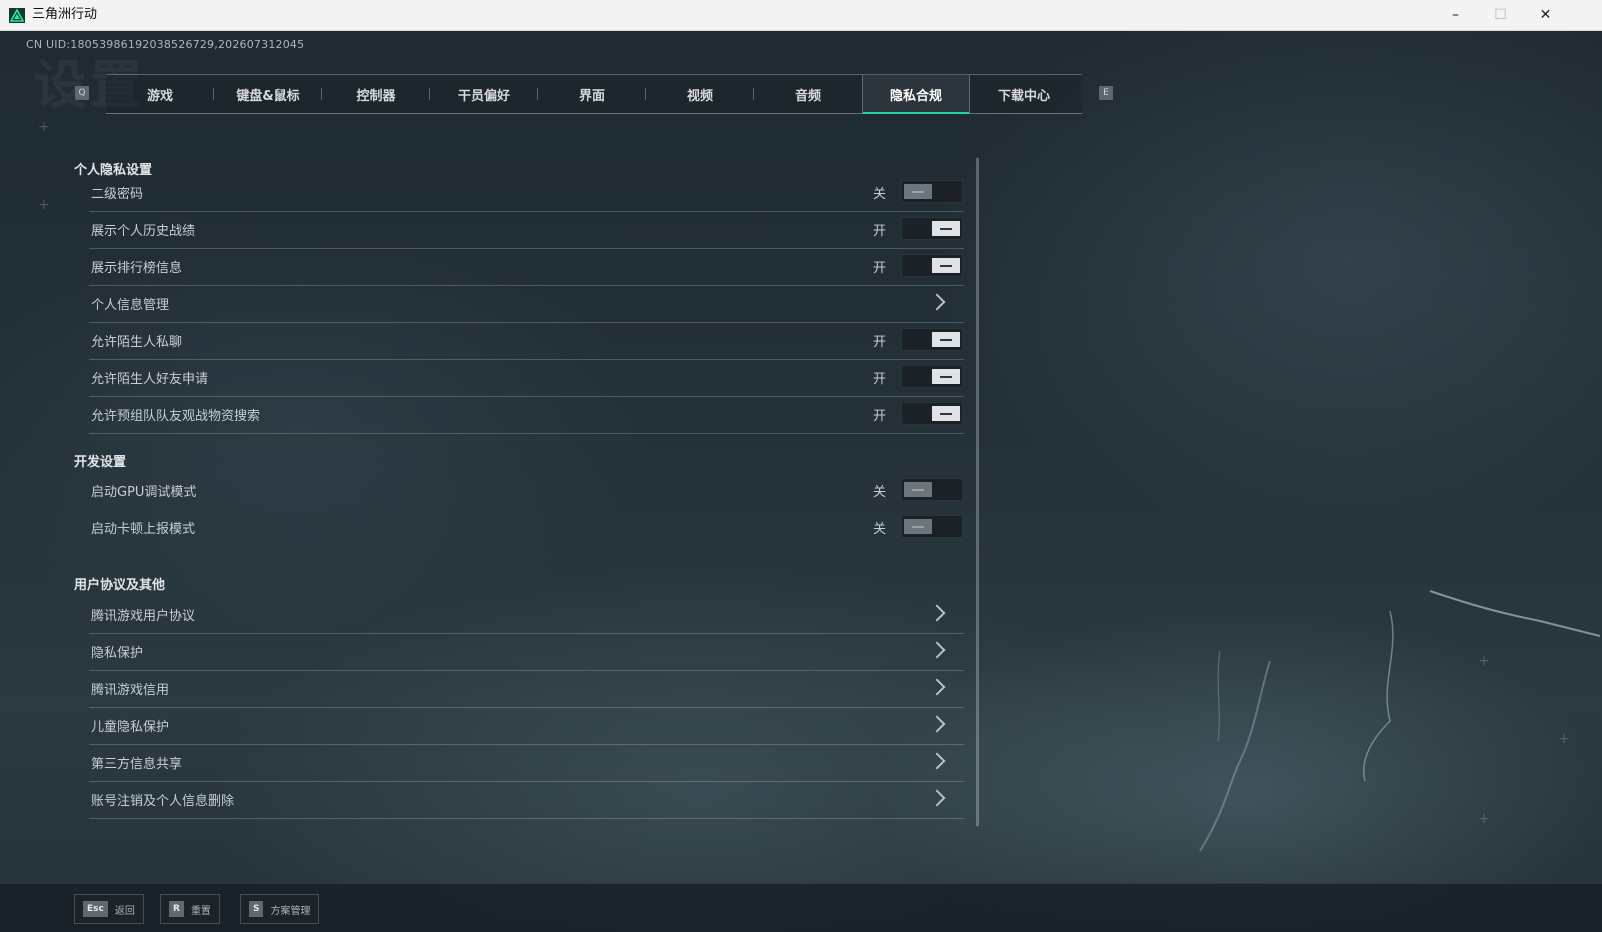  What do you see at coordinates (526, 304) in the screenshot?
I see `setting-row-personal-info-management: 个人信息管理` at bounding box center [526, 304].